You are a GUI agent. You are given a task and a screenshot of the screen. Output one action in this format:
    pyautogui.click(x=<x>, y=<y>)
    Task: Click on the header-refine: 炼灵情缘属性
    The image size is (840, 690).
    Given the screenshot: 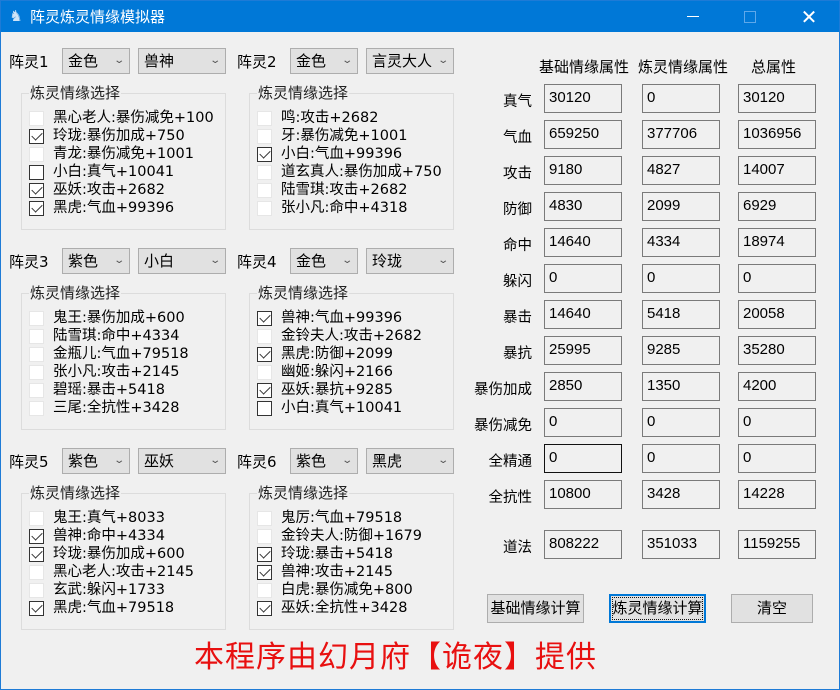 What is the action you would take?
    pyautogui.click(x=683, y=67)
    